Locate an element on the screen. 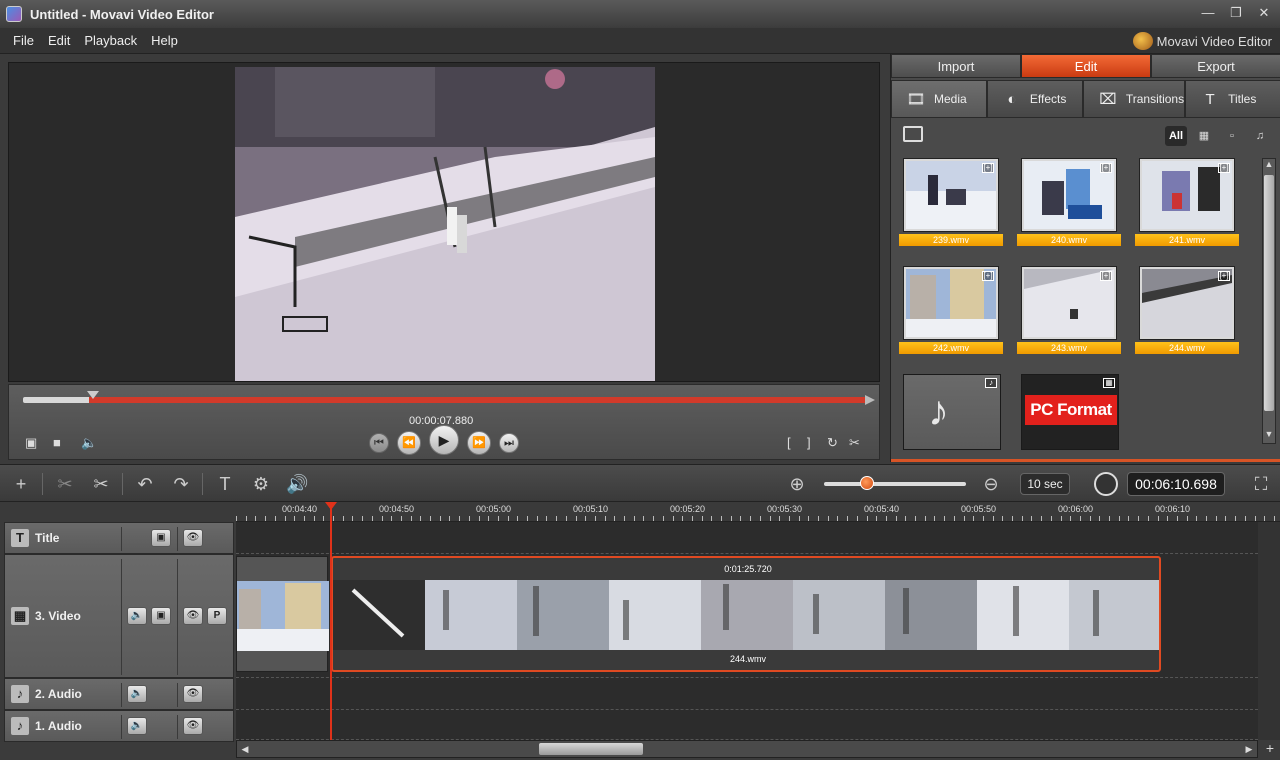 This screenshot has width=1280, height=760. mark-in-icon: [ is located at coordinates (789, 442).